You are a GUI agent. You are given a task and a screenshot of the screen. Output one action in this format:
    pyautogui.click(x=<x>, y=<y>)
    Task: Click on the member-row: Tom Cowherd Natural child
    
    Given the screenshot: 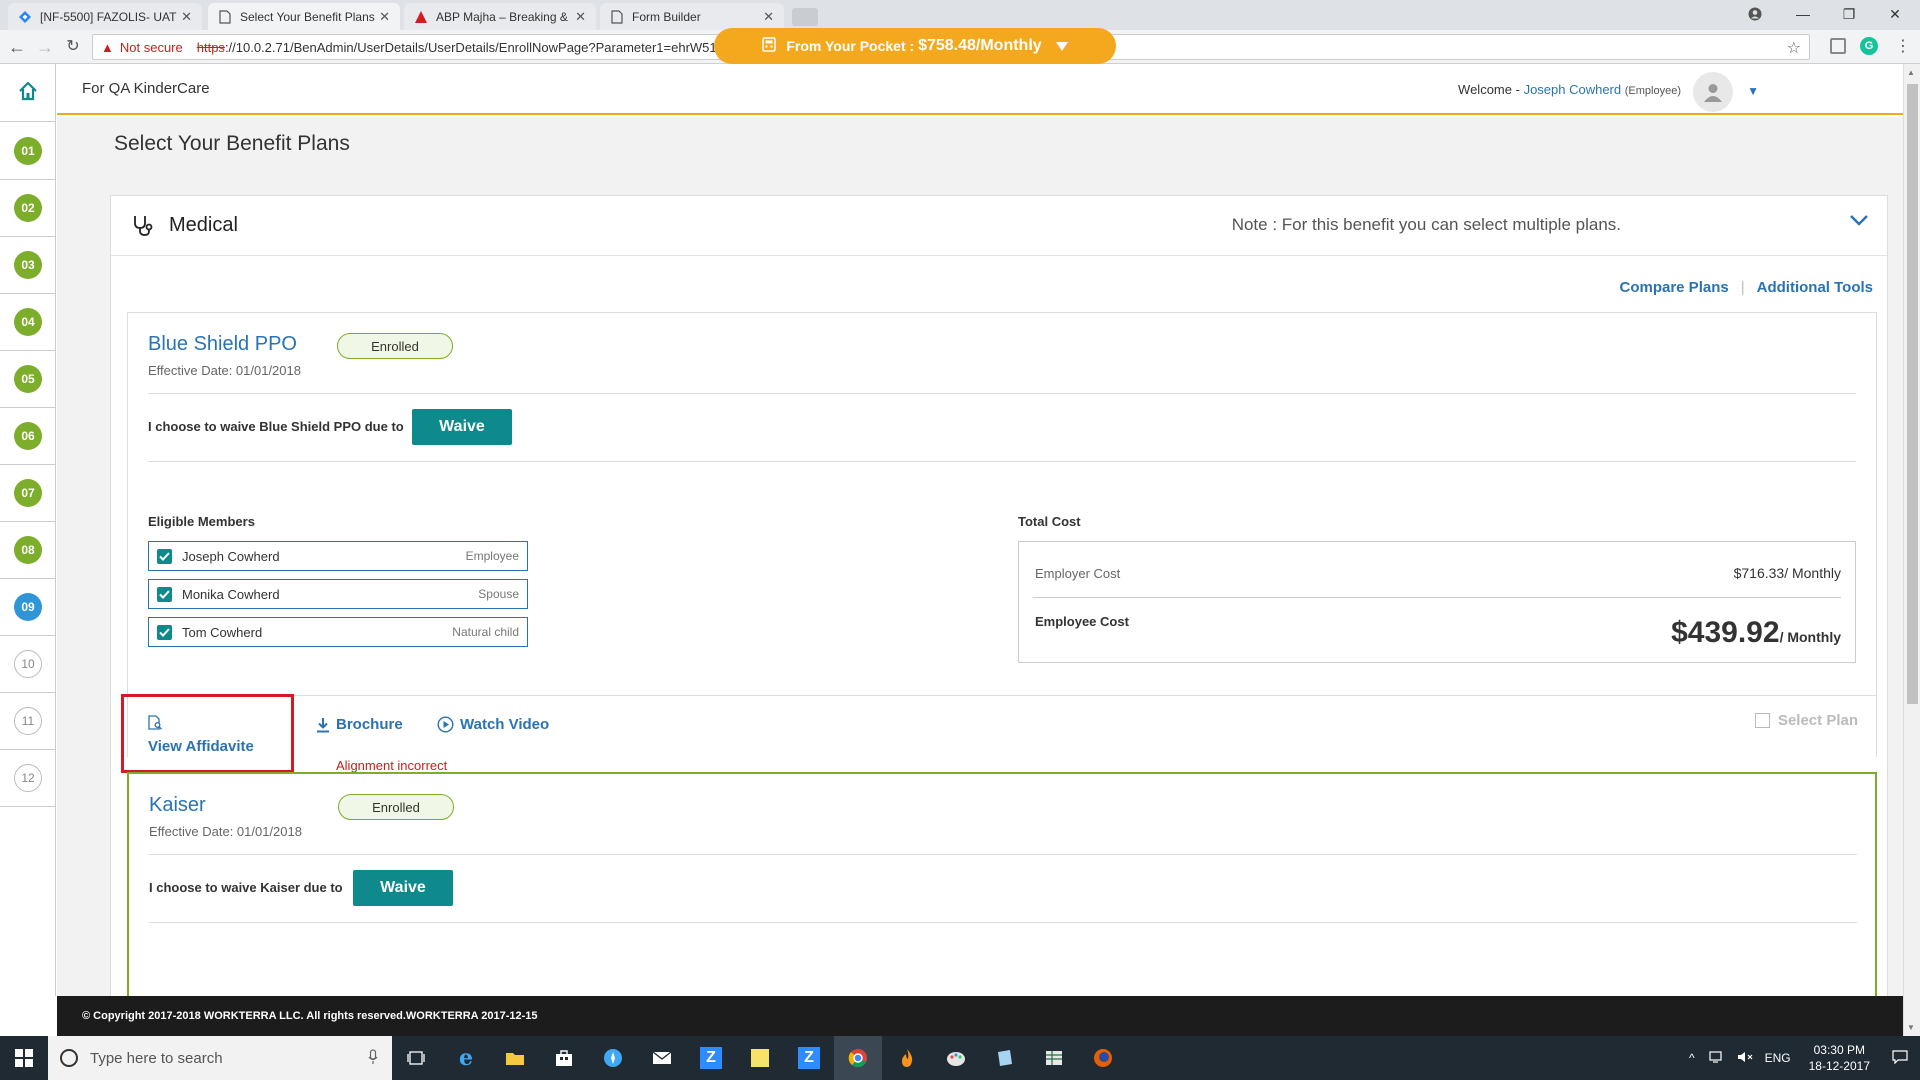 What is the action you would take?
    pyautogui.click(x=338, y=632)
    